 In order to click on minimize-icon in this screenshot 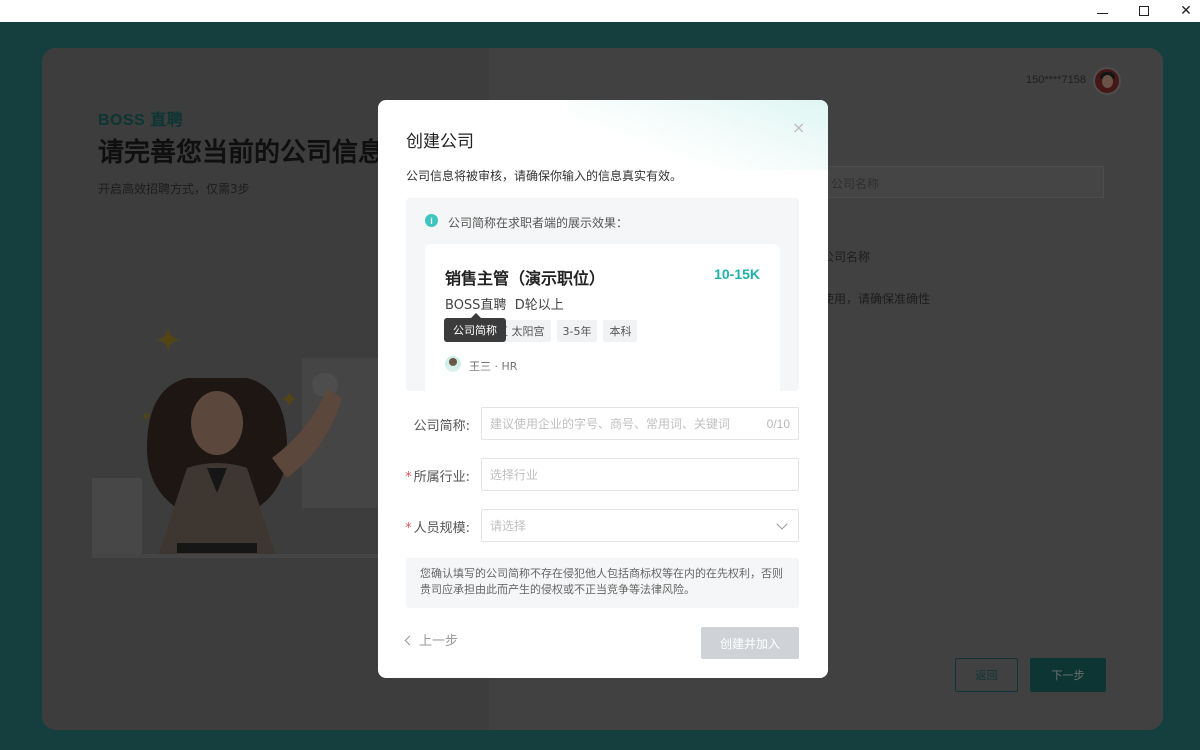, I will do `click(1102, 13)`.